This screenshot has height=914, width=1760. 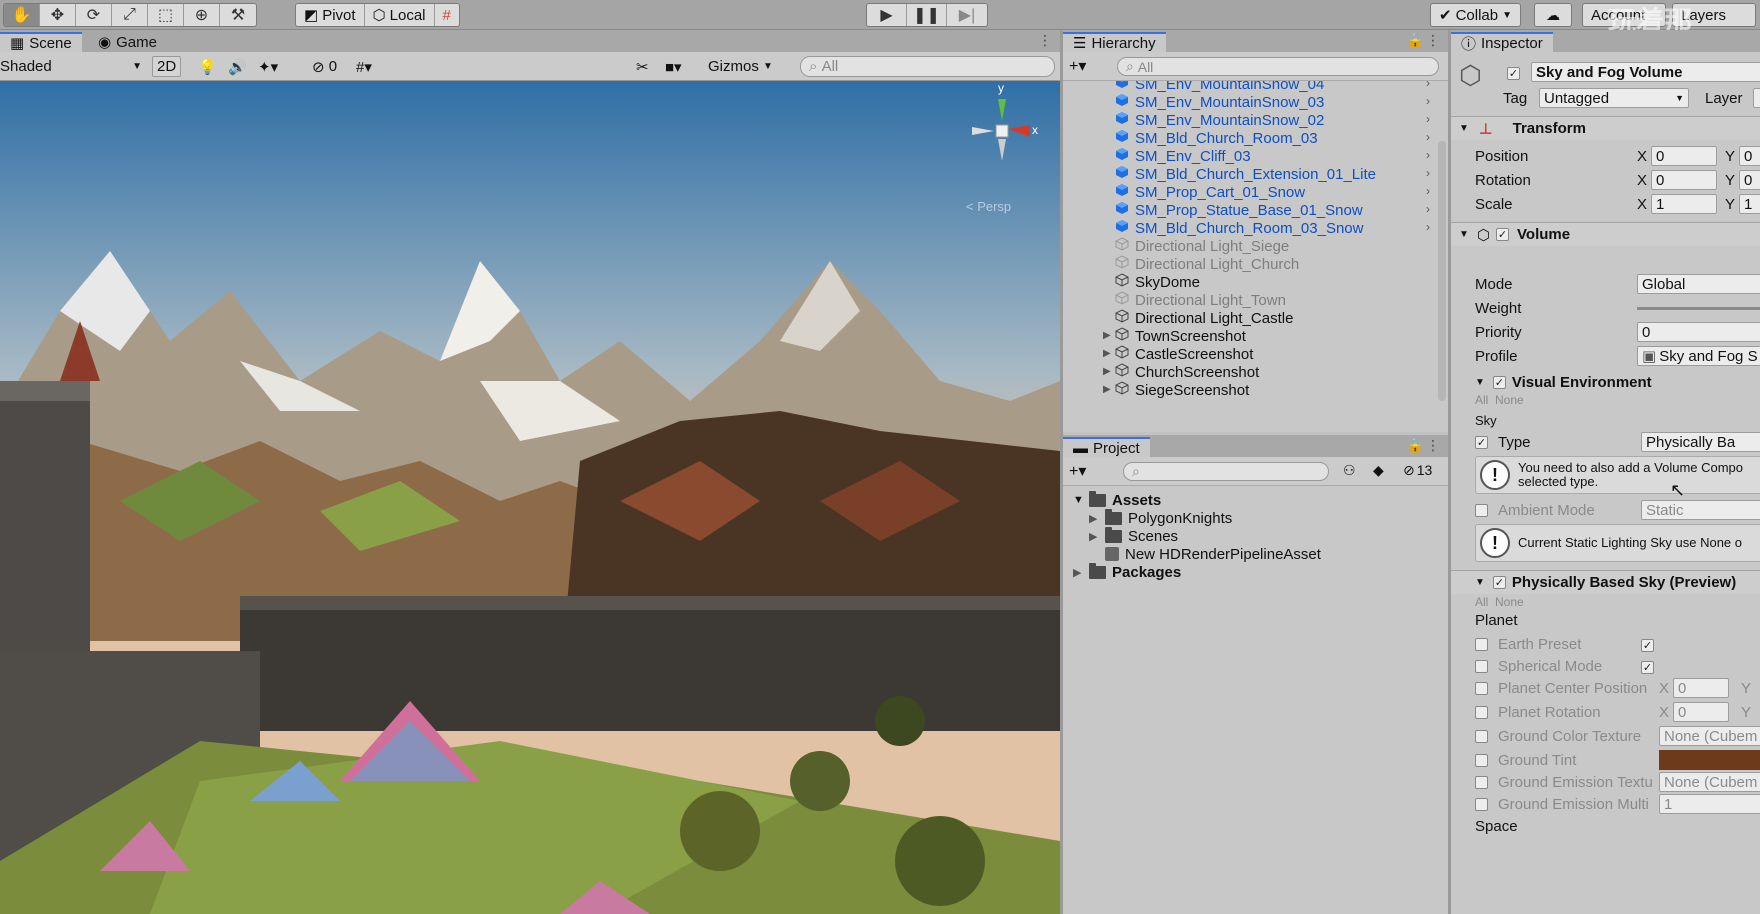 I want to click on tree-item-hdrp-asset: New HDRenderPipelineAsset, so click(x=1213, y=554).